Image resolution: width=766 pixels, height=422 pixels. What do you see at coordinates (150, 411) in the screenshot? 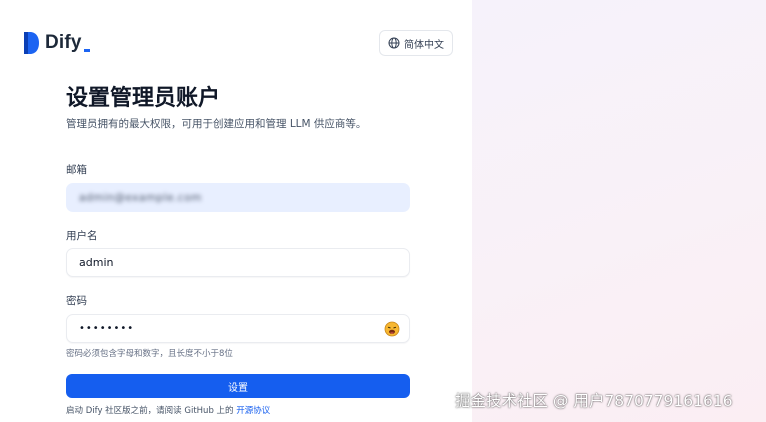
I see `license-notice-text: 启动 Dify 社区版之前，请阅读 GitHub 上的` at bounding box center [150, 411].